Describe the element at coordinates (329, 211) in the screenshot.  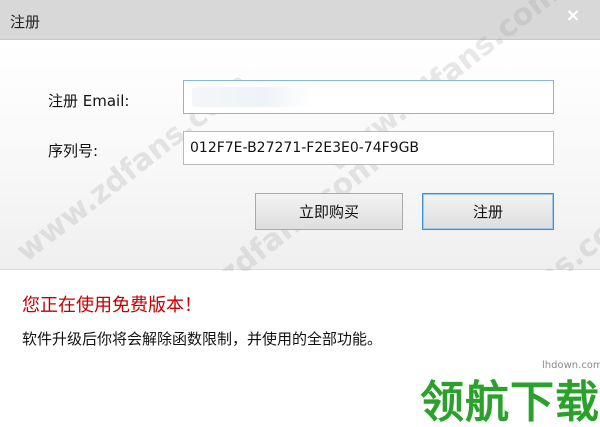
I see `buy-now-button: 立即购买` at that location.